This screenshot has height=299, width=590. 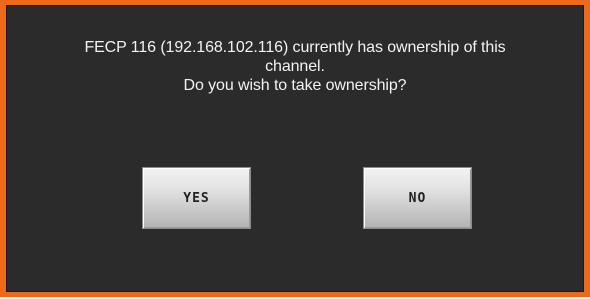 I want to click on yes-button-label: YES, so click(x=196, y=198).